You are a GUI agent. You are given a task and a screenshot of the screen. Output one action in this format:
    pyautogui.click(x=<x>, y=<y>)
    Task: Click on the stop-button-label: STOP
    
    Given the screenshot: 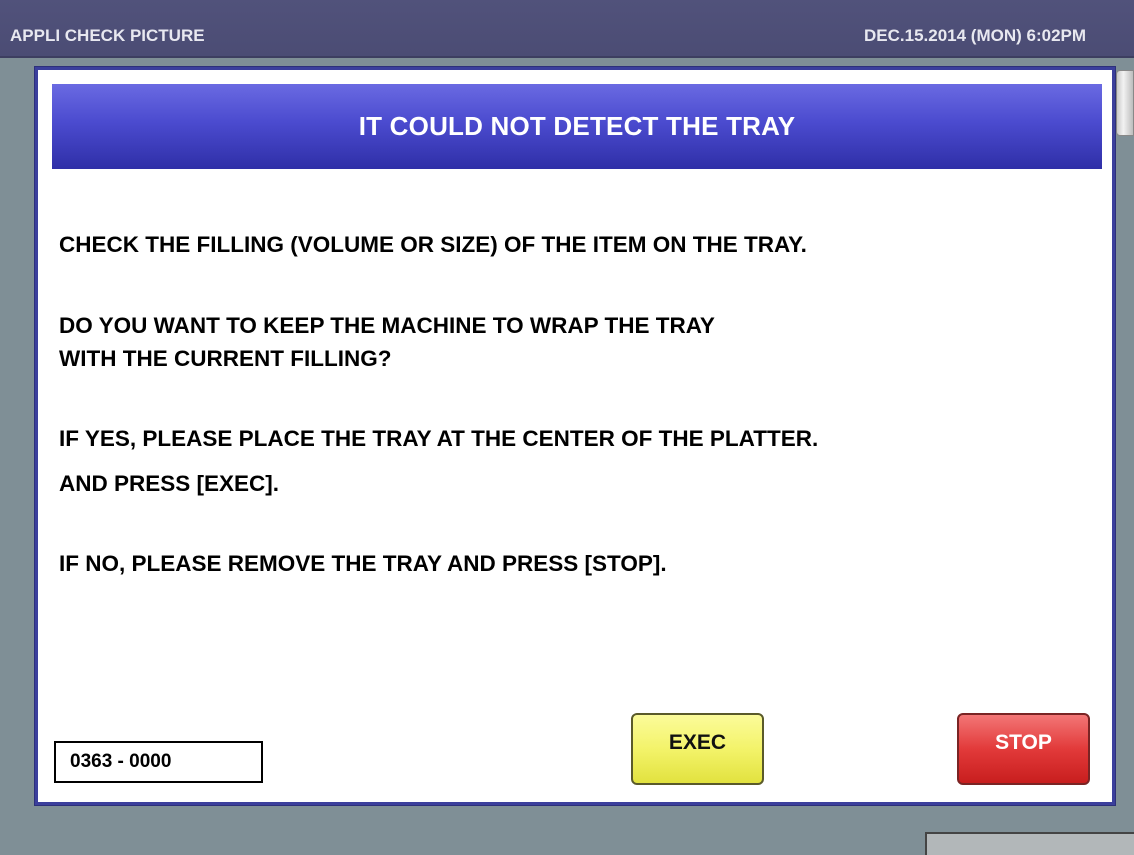 What is the action you would take?
    pyautogui.click(x=1023, y=742)
    